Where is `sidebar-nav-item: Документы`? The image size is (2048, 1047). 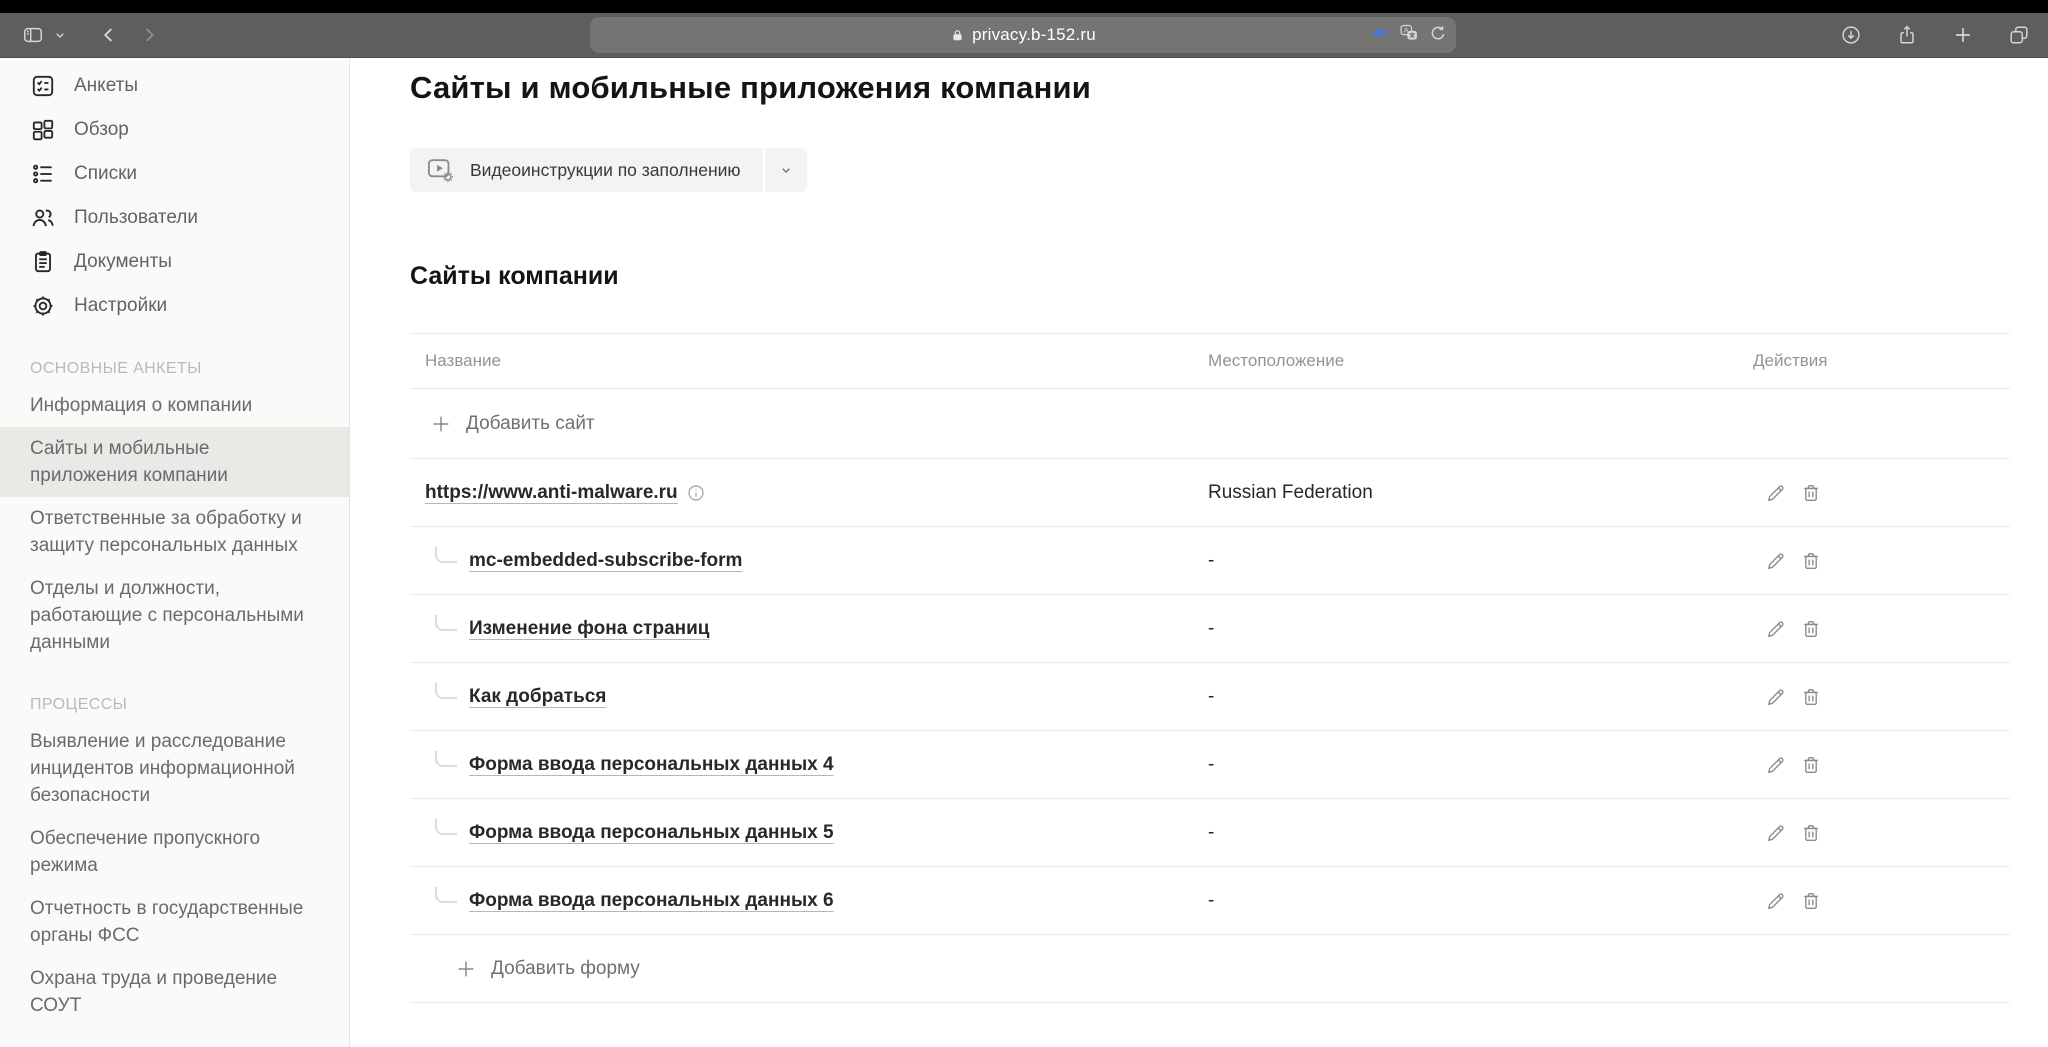 sidebar-nav-item: Документы is located at coordinates (174, 262).